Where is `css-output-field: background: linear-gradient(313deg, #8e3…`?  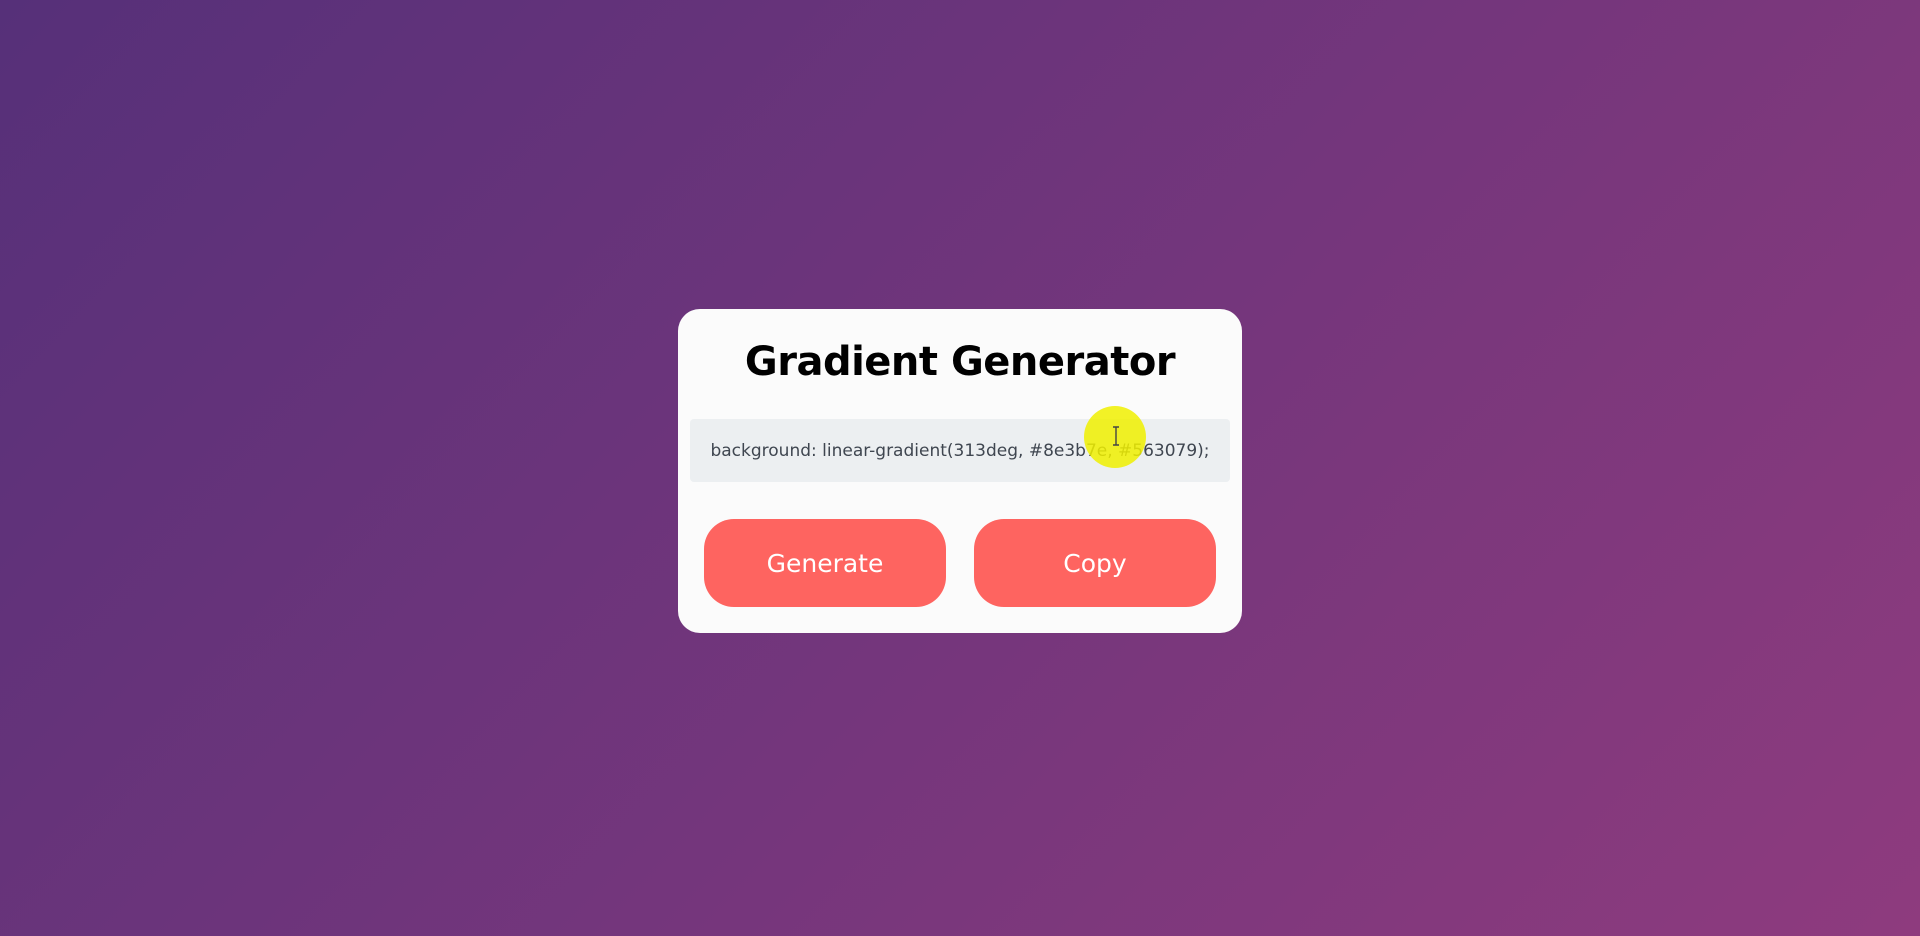
css-output-field: background: linear-gradient(313deg, #8e3… is located at coordinates (960, 450).